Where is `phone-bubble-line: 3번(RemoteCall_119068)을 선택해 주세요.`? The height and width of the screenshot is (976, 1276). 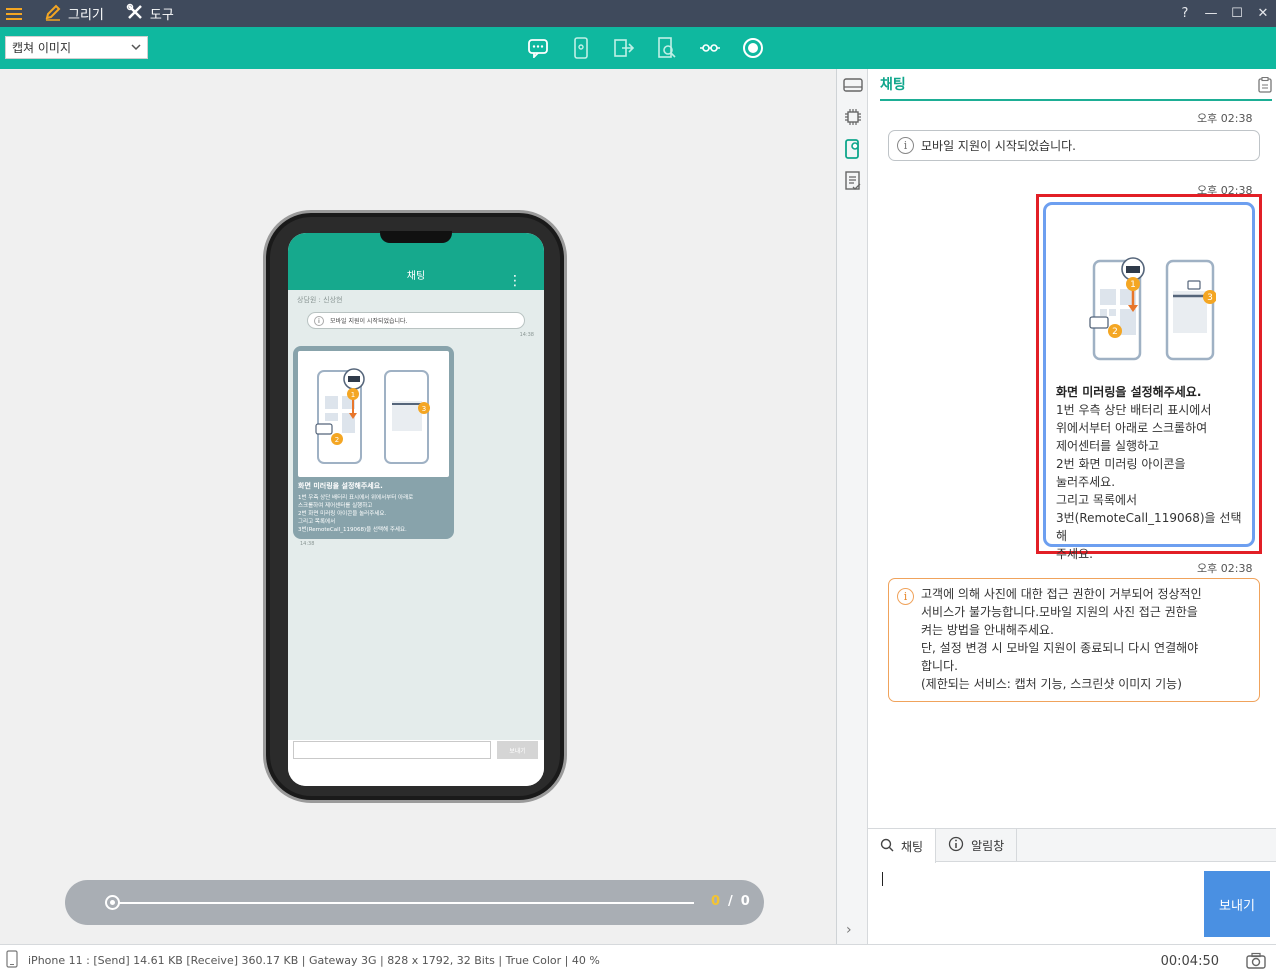
phone-bubble-line: 3번(RemoteCall_119068)을 선택해 주세요. is located at coordinates (352, 530).